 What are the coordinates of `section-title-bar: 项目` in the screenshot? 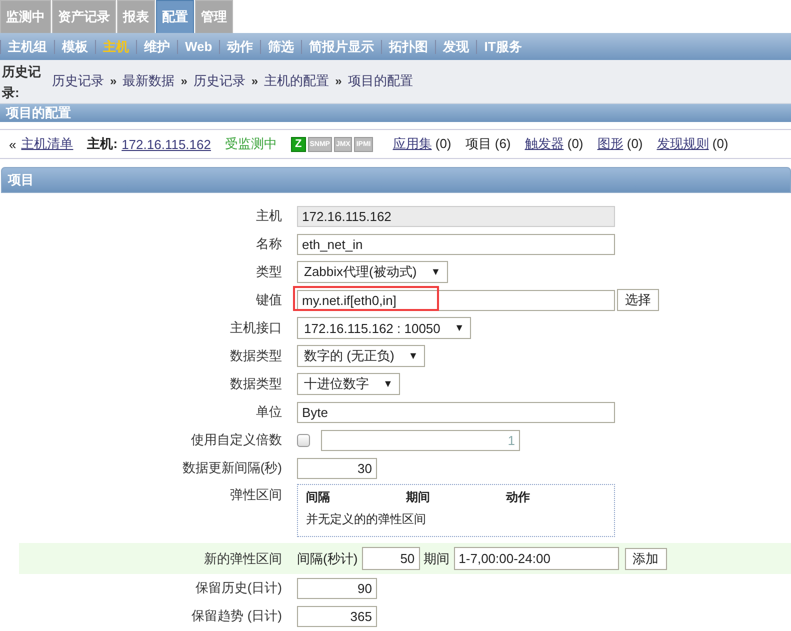 It's located at (396, 180).